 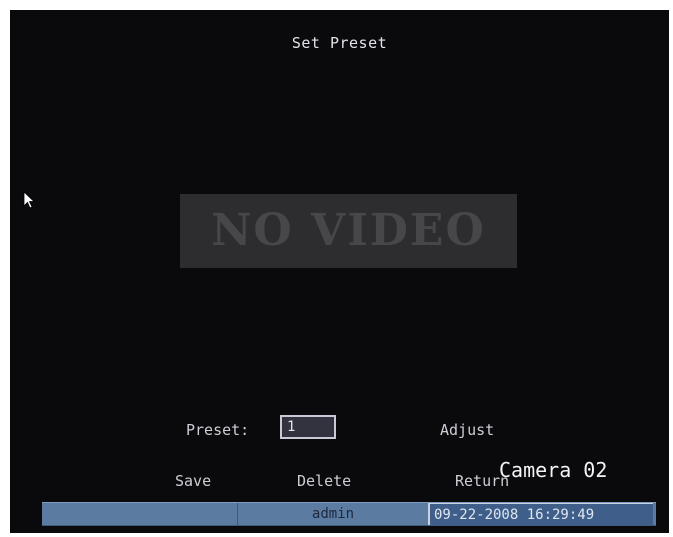 I want to click on mouse-pointer-icon, so click(x=29, y=200).